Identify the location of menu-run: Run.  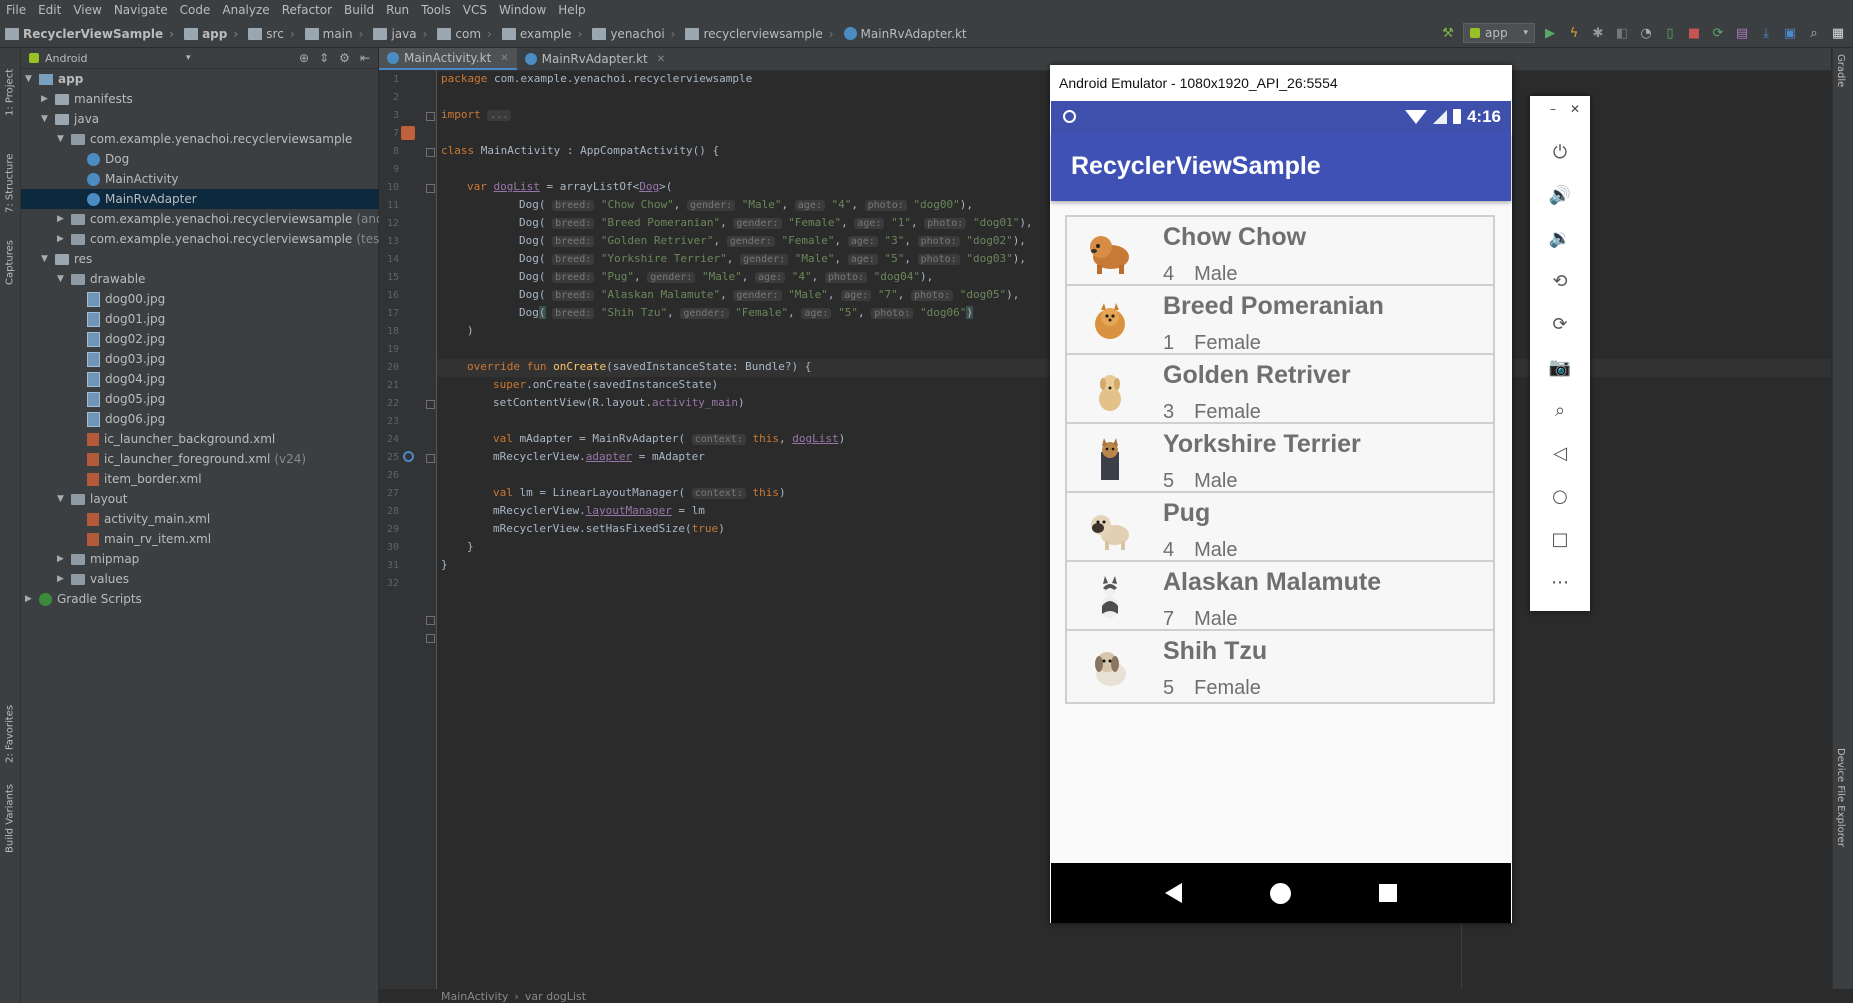
(397, 10).